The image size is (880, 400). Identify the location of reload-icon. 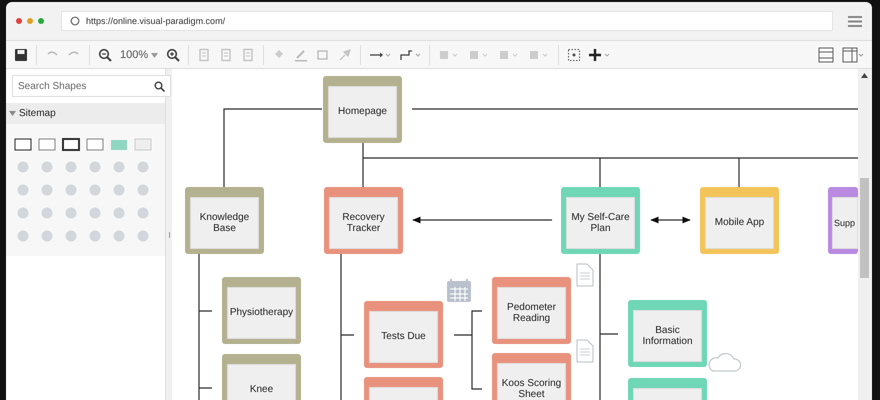
(75, 21).